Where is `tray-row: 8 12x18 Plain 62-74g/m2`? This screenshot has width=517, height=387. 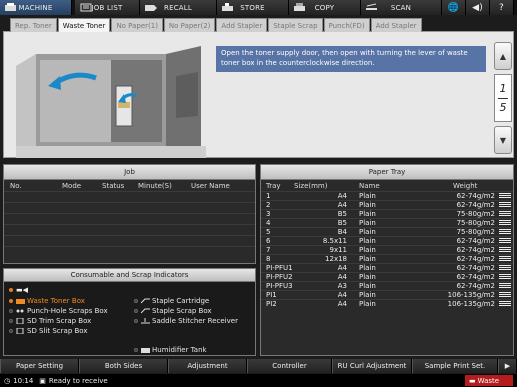
tray-row: 8 12x18 Plain 62-74g/m2 is located at coordinates (387, 258).